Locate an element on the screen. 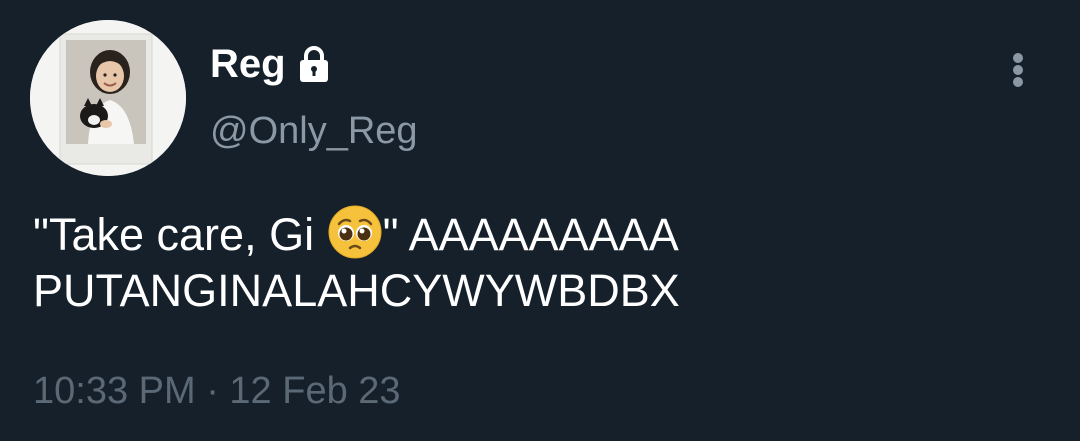 The width and height of the screenshot is (1080, 441). lock-icon is located at coordinates (314, 64).